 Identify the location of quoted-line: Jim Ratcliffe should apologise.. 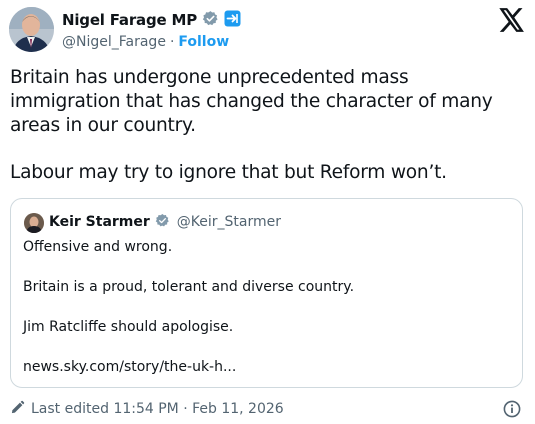
(128, 327).